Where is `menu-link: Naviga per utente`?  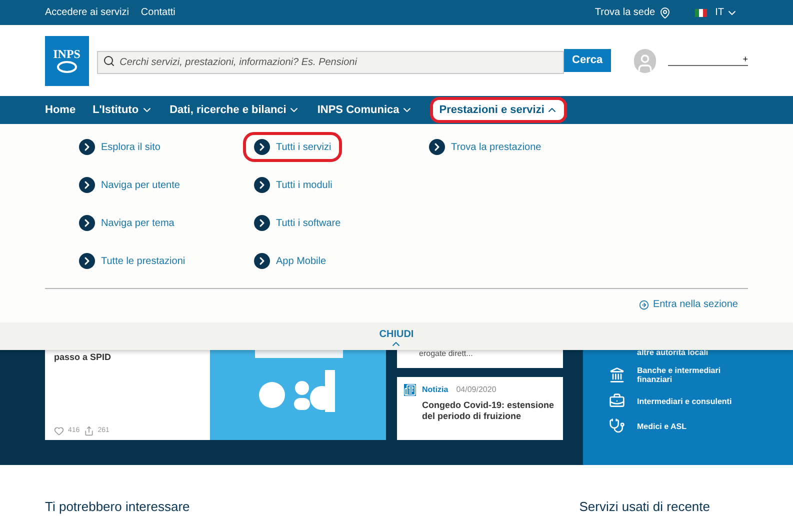
menu-link: Naviga per utente is located at coordinates (129, 185).